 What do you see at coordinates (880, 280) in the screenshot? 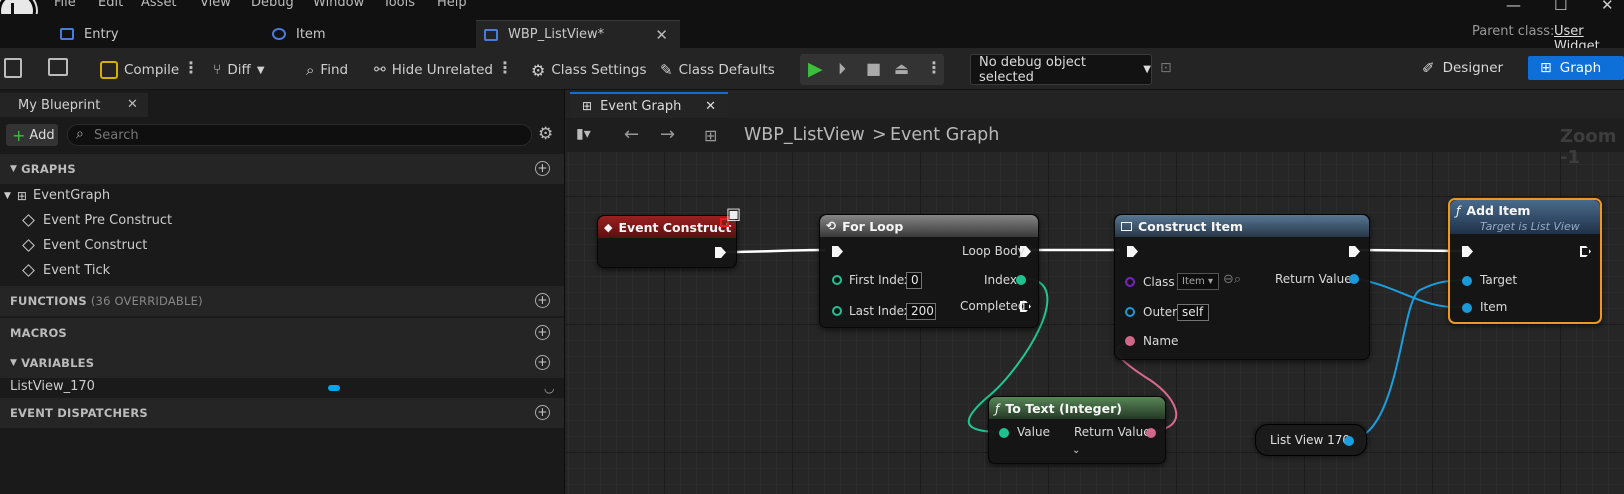
I see `first-index-label: First Index` at bounding box center [880, 280].